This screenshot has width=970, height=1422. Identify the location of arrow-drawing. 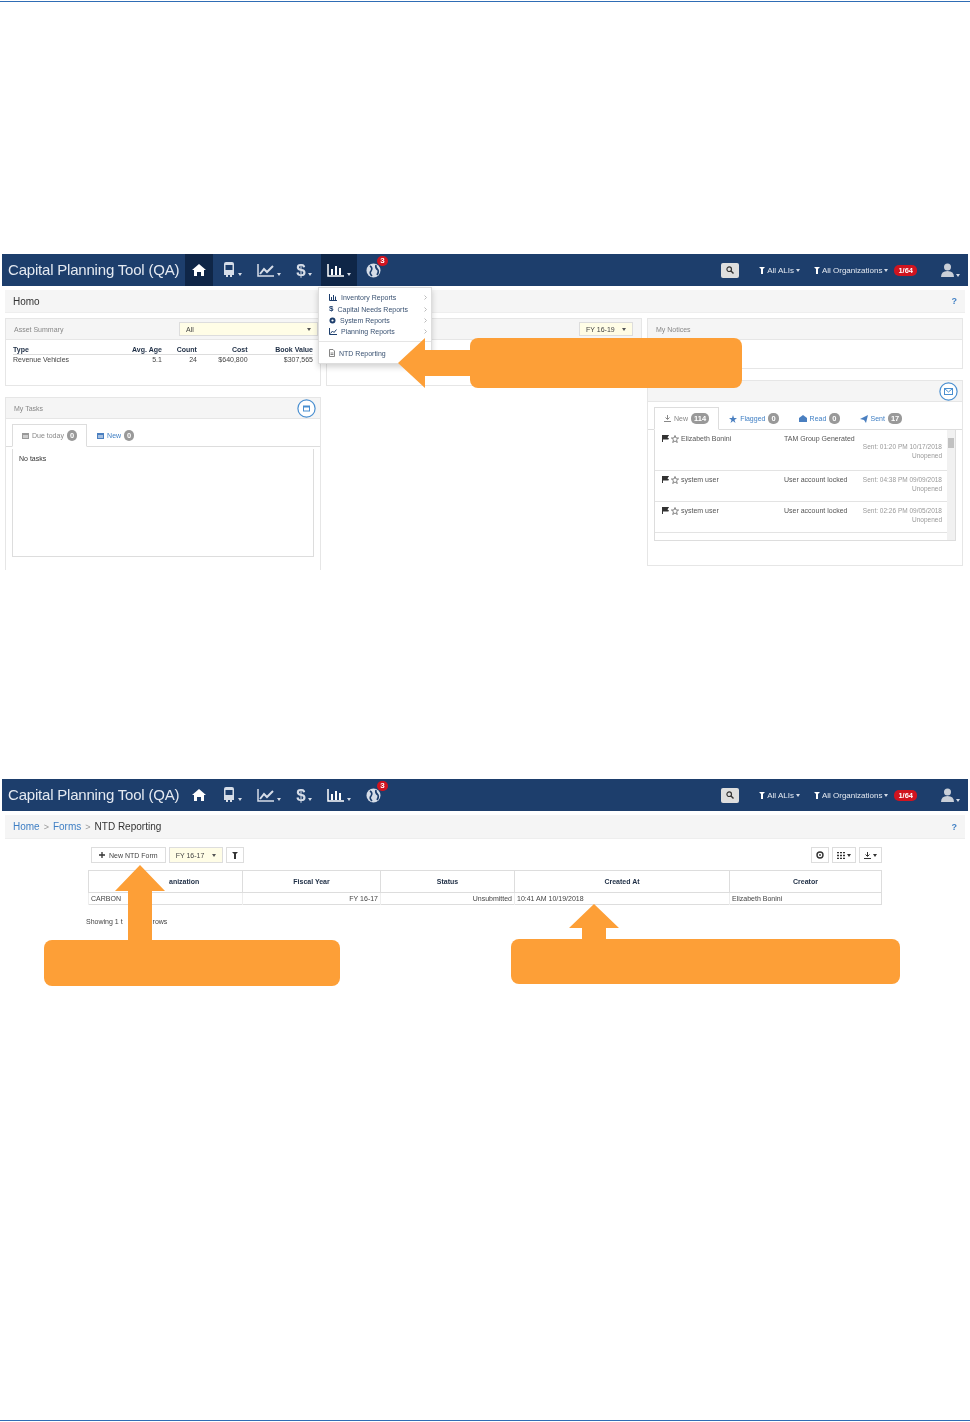
(594, 922).